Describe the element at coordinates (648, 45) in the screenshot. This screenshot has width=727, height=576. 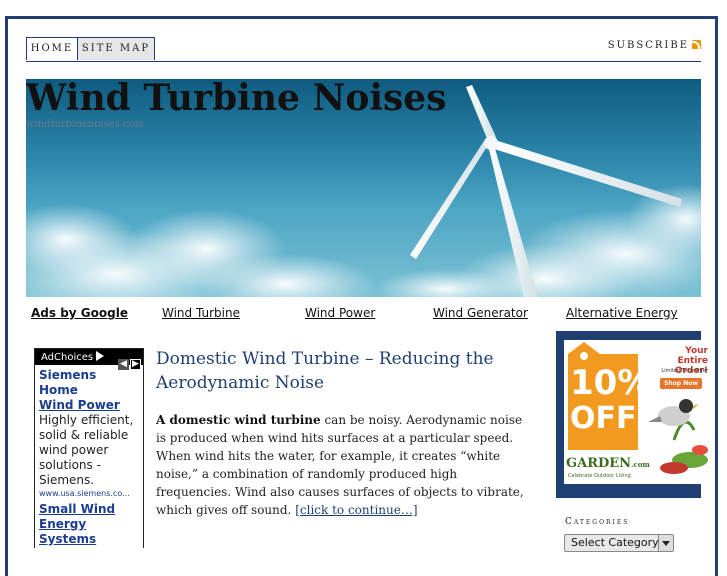
I see `subscribe-label: Subscribe` at that location.